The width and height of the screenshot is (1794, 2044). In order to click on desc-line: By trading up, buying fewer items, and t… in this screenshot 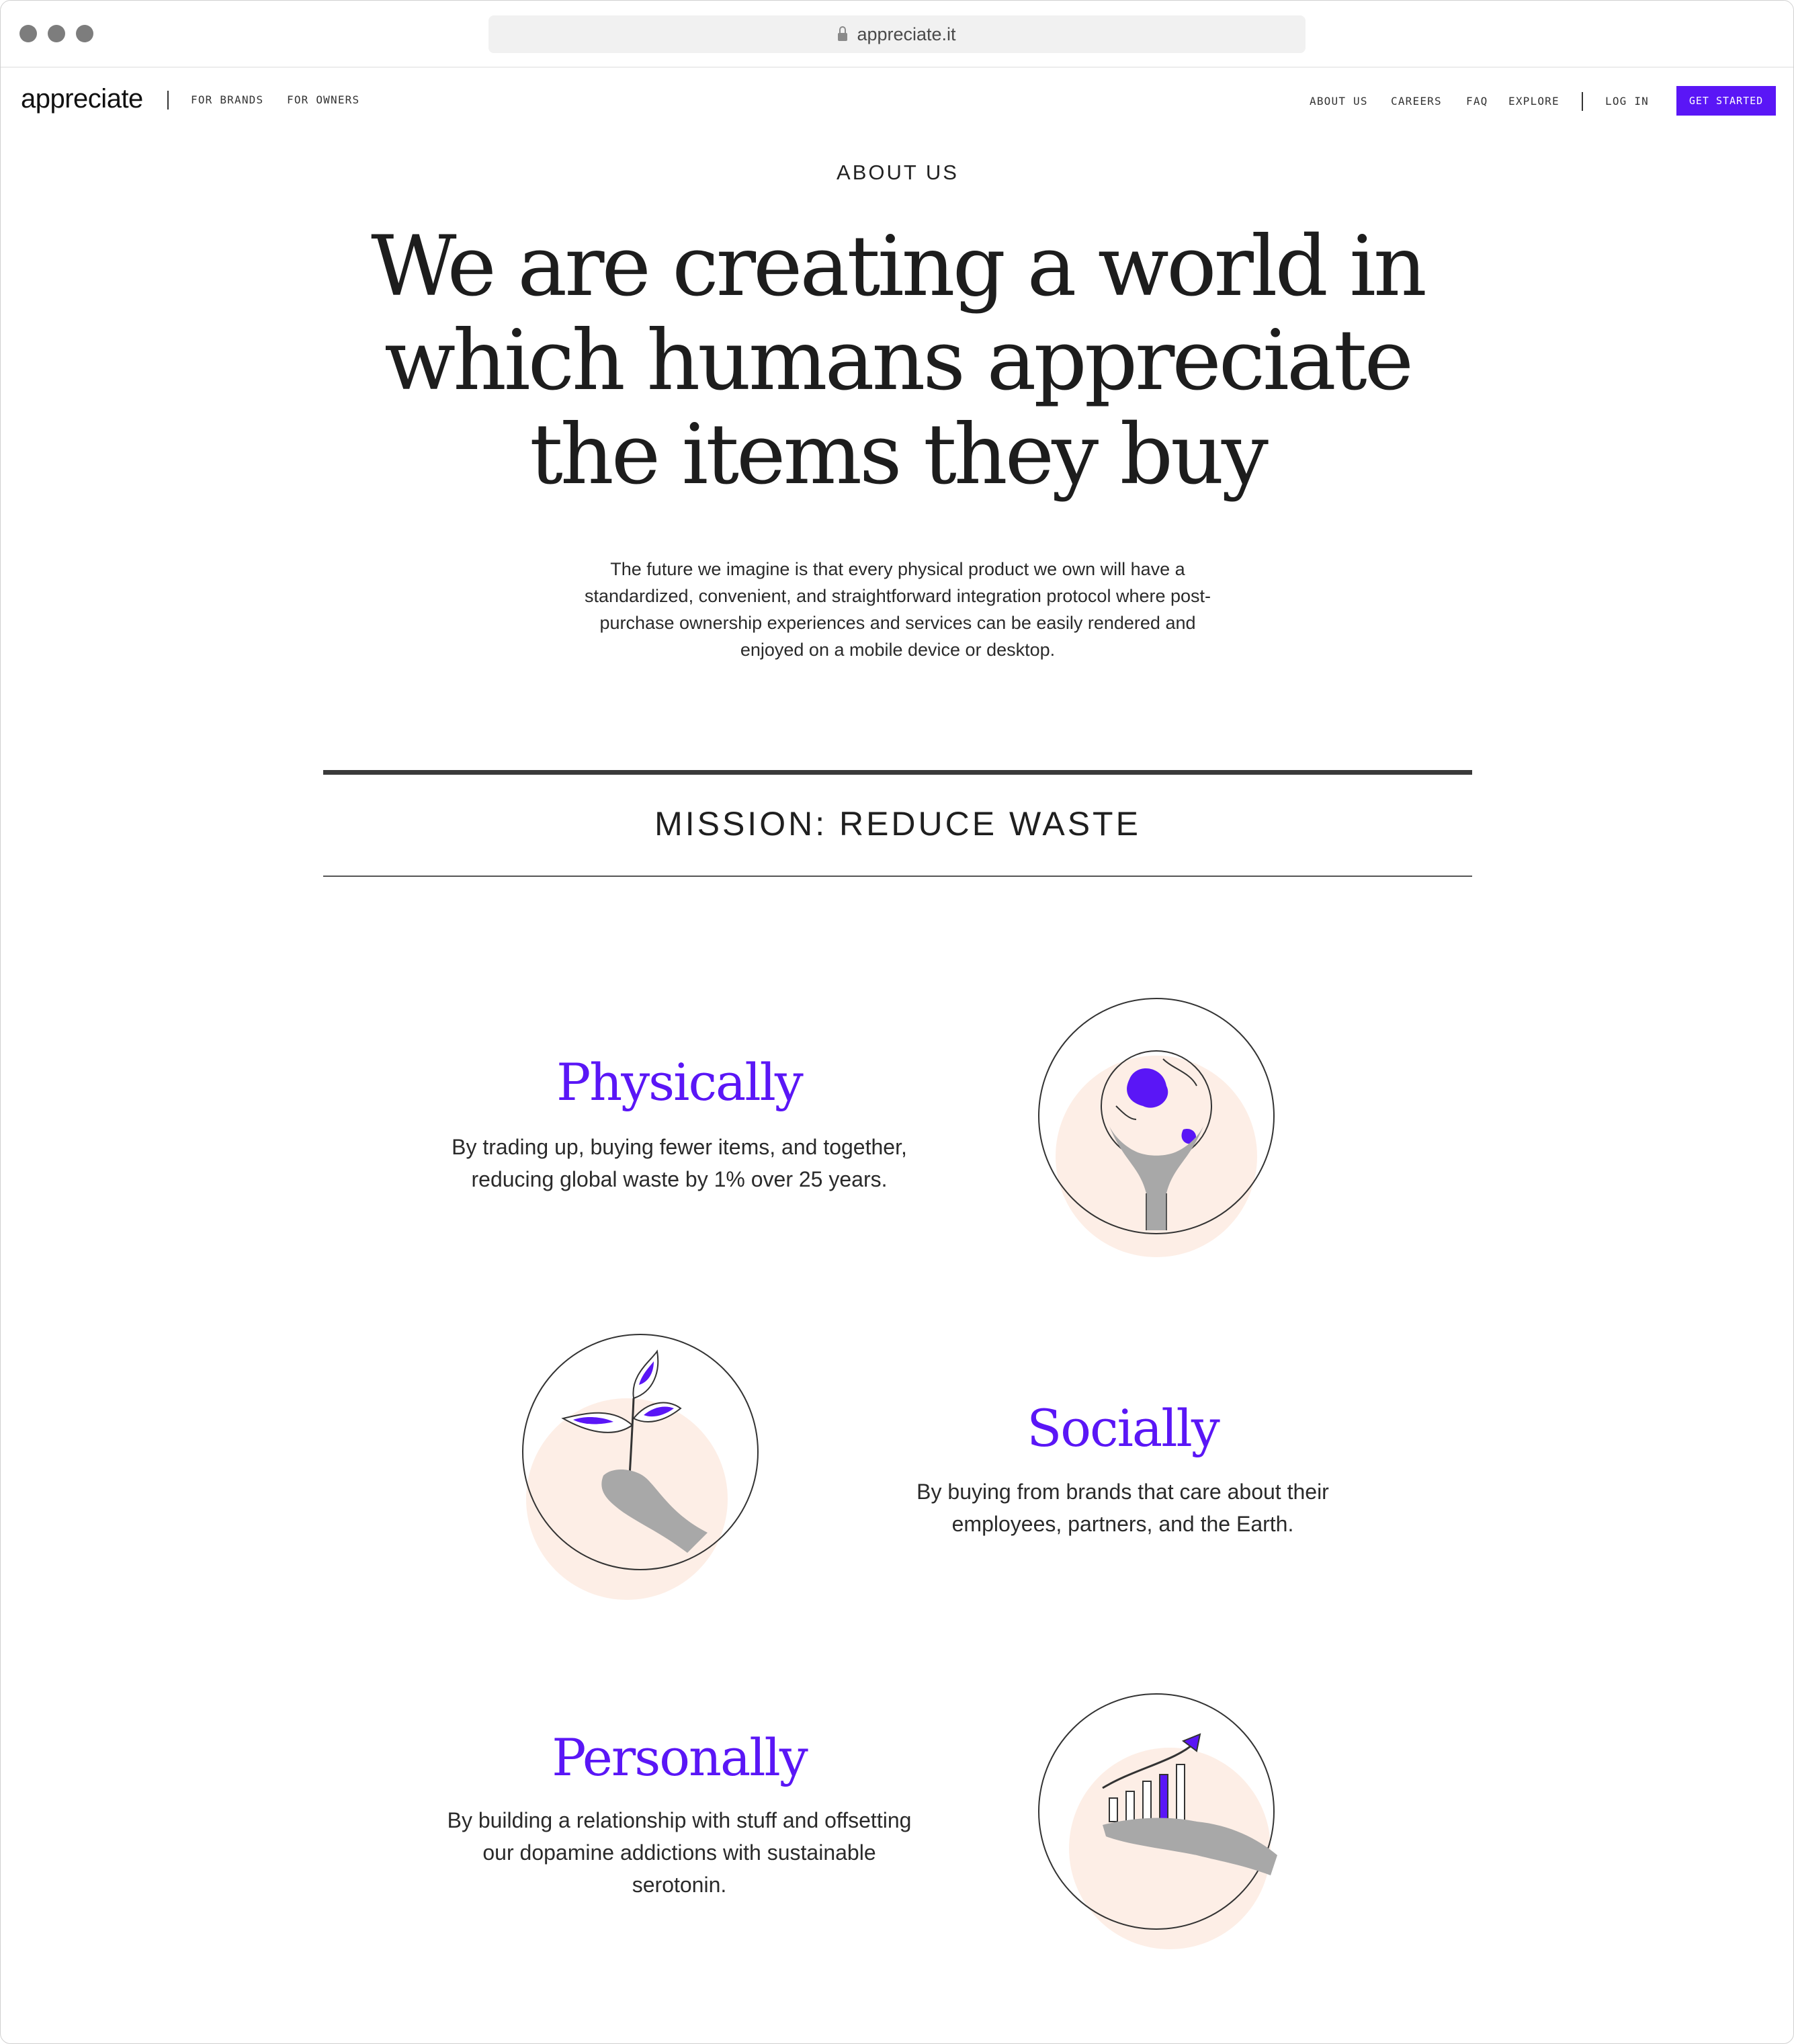, I will do `click(679, 1147)`.